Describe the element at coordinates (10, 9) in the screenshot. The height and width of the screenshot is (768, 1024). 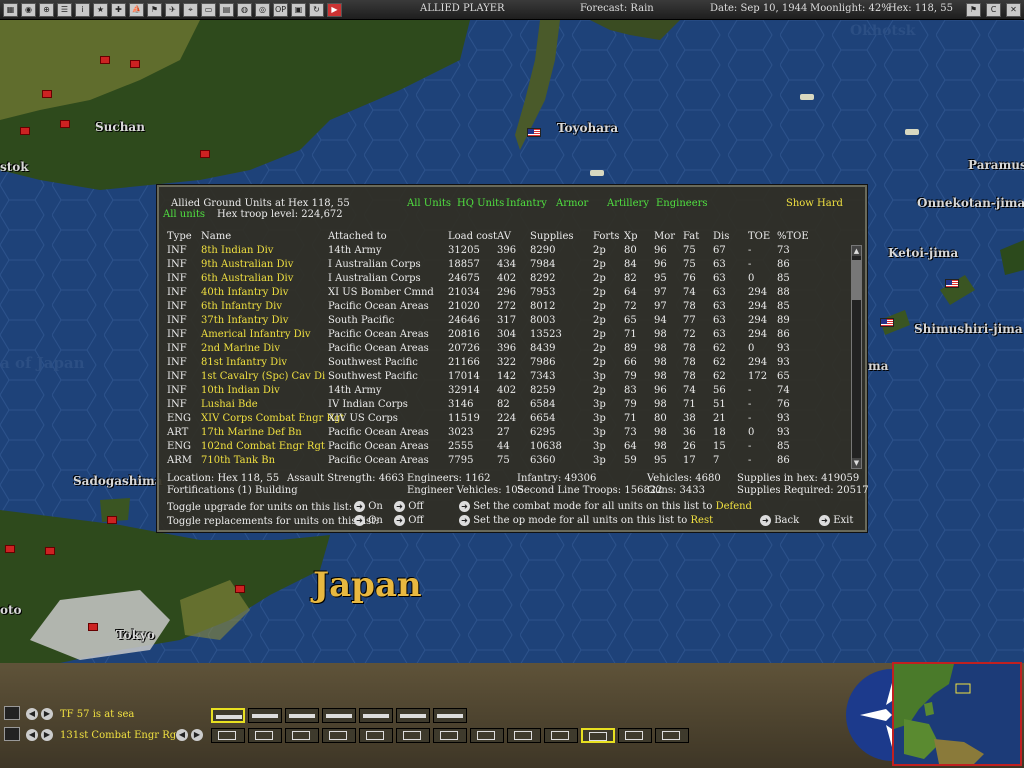
I see `map-icon: ▦` at that location.